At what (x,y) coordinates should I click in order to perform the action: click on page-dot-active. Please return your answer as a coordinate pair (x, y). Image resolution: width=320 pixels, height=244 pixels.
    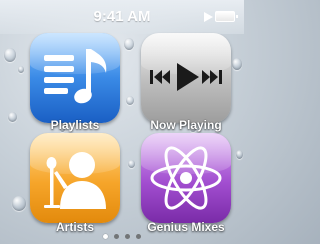
    Looking at the image, I should click on (105, 236).